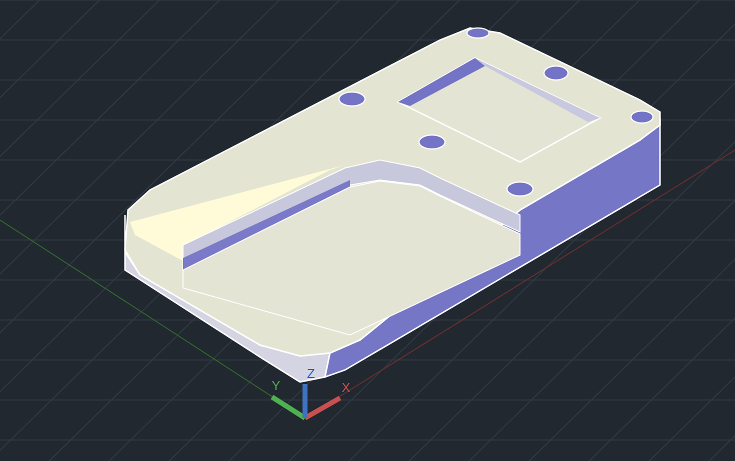 The height and width of the screenshot is (461, 735). I want to click on axis-label: X, so click(346, 387).